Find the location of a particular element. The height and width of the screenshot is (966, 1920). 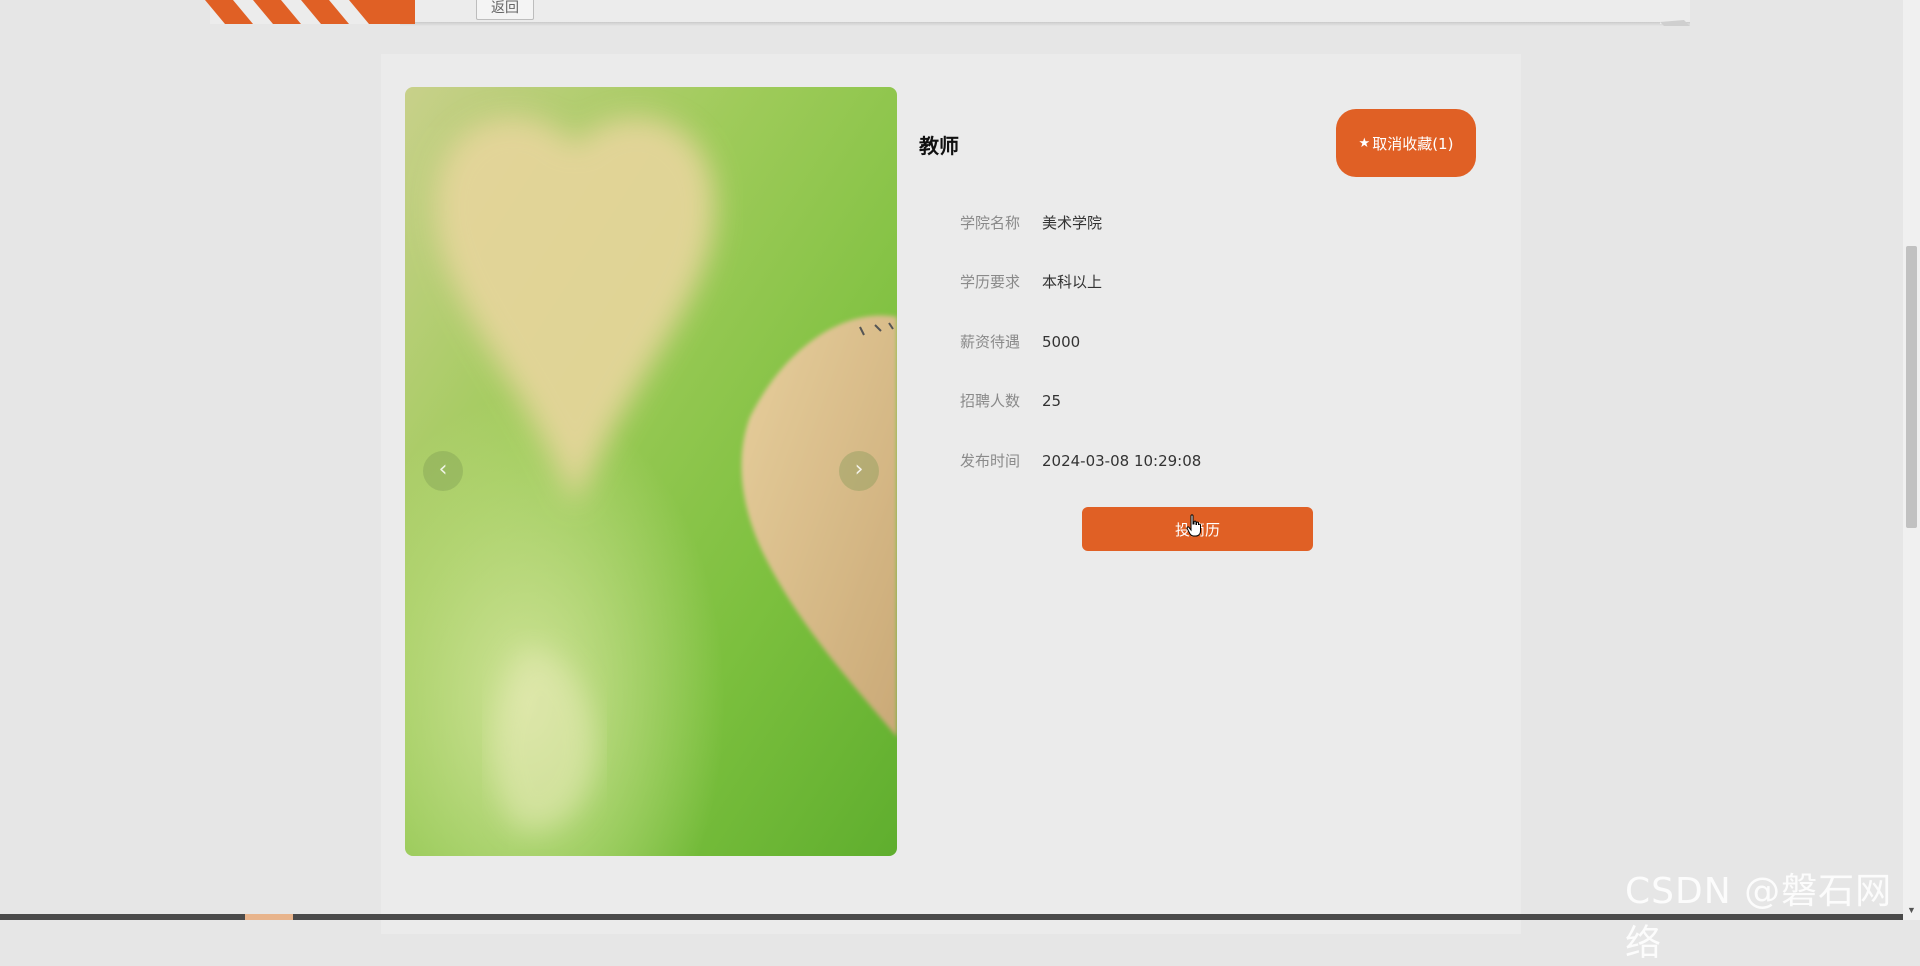

info-label: 学历要求 is located at coordinates (989, 282).